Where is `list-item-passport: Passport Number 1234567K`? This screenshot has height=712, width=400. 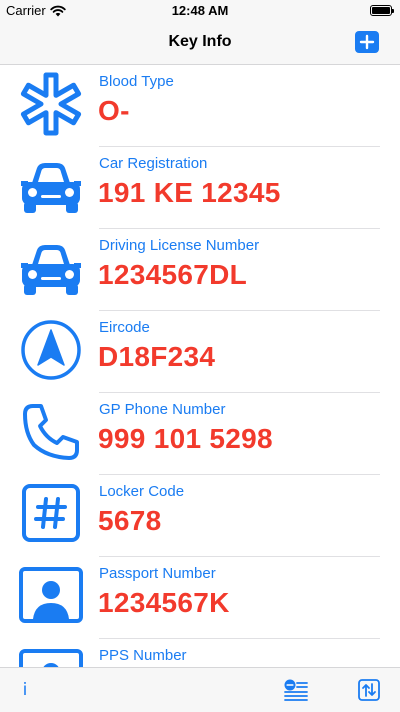
list-item-passport: Passport Number 1234567K is located at coordinates (200, 598).